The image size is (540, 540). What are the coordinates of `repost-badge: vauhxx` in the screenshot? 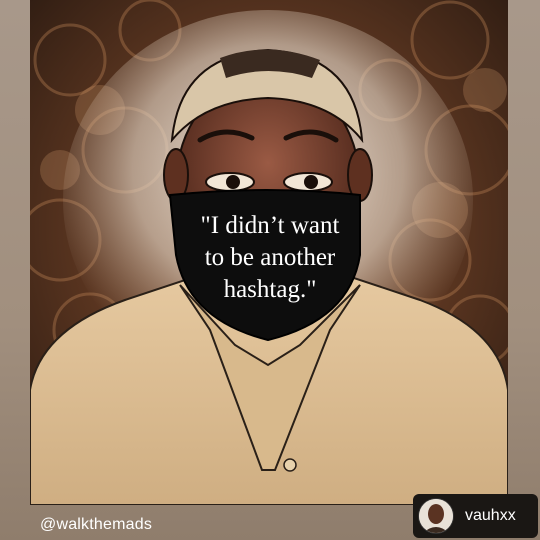 It's located at (475, 516).